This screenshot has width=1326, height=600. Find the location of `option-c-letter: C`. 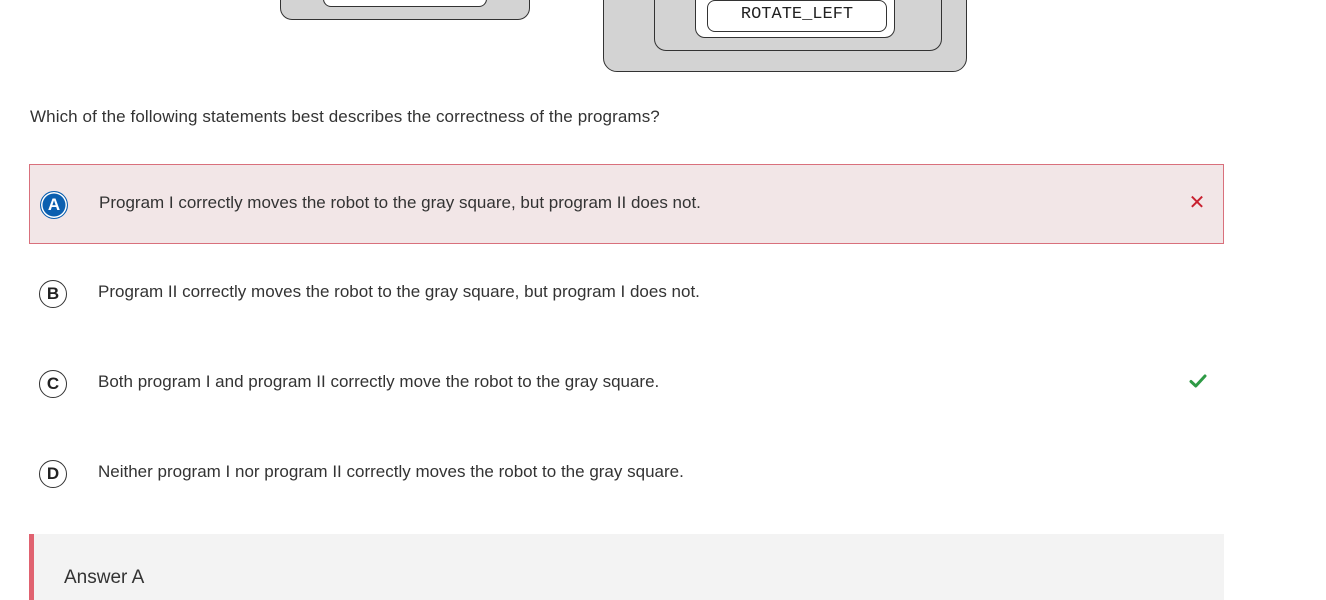

option-c-letter: C is located at coordinates (53, 384).